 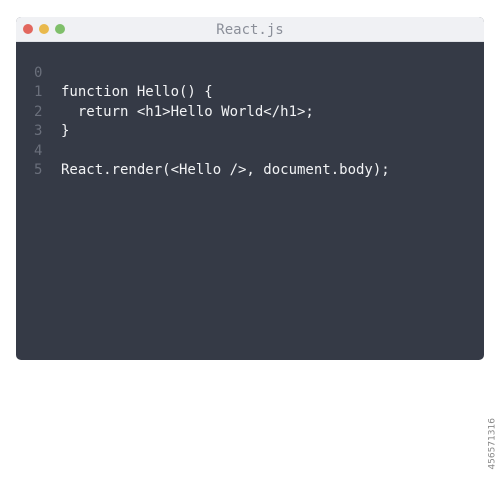 I want to click on code-line: 0 function Hello() {, so click(x=250, y=72).